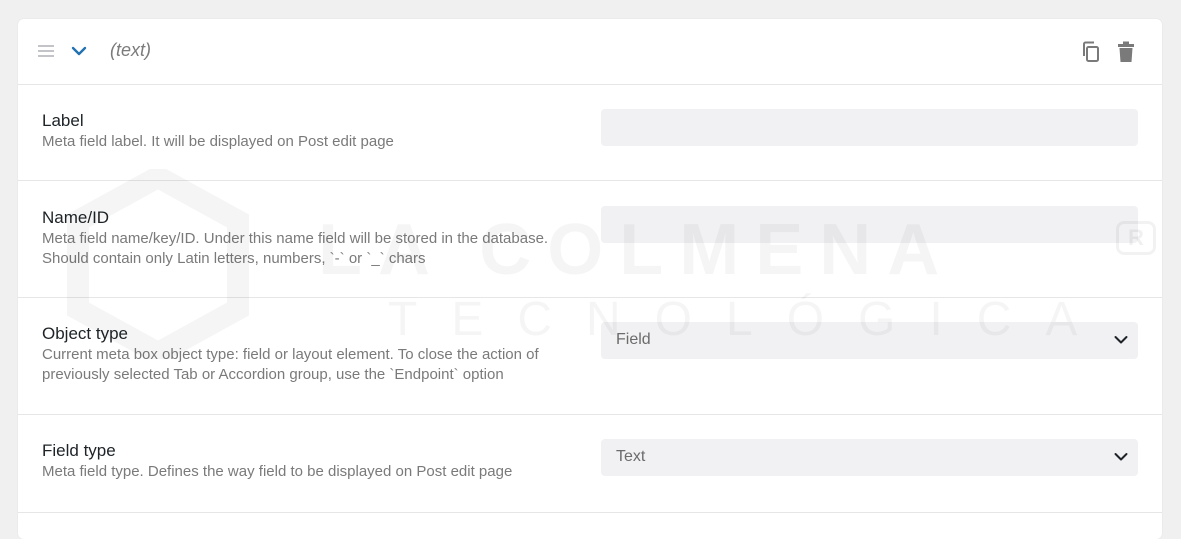  What do you see at coordinates (131, 50) in the screenshot?
I see `field-title: (text)` at bounding box center [131, 50].